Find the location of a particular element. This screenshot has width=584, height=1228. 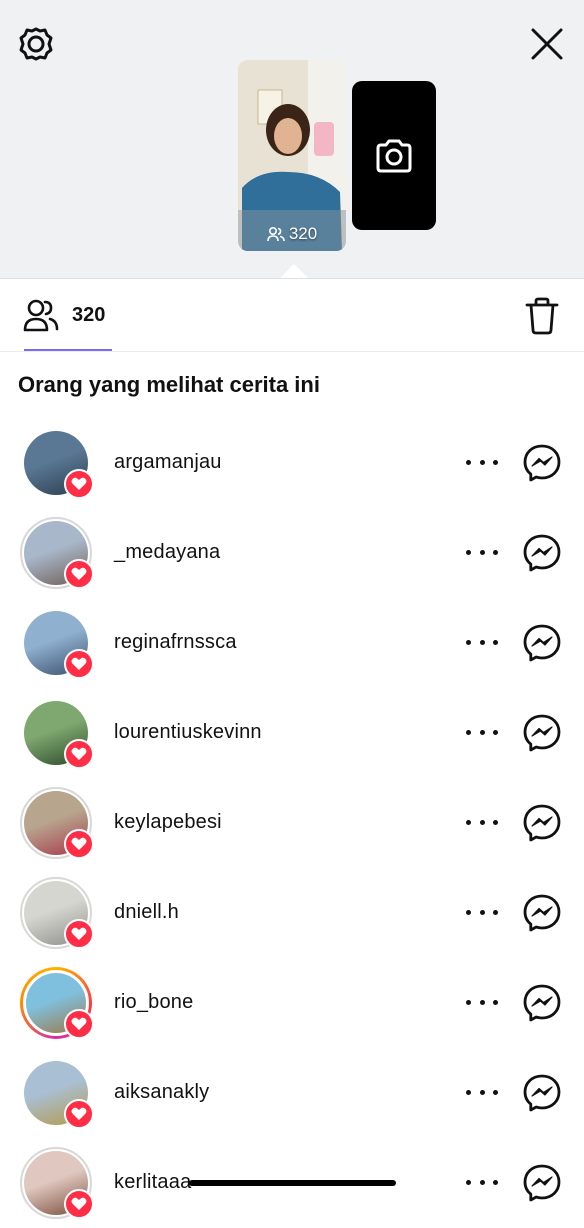

add-story-button is located at coordinates (394, 155).